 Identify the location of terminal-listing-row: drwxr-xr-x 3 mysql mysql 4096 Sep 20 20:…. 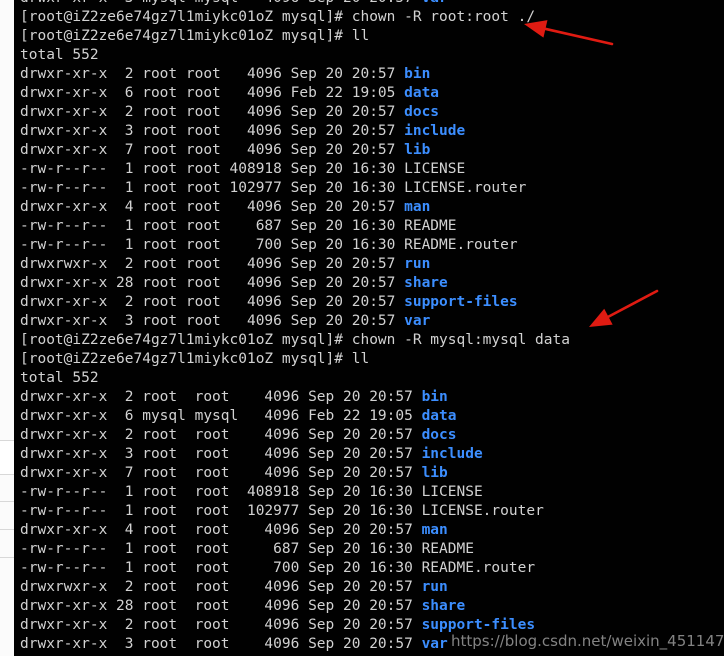
(292, 4).